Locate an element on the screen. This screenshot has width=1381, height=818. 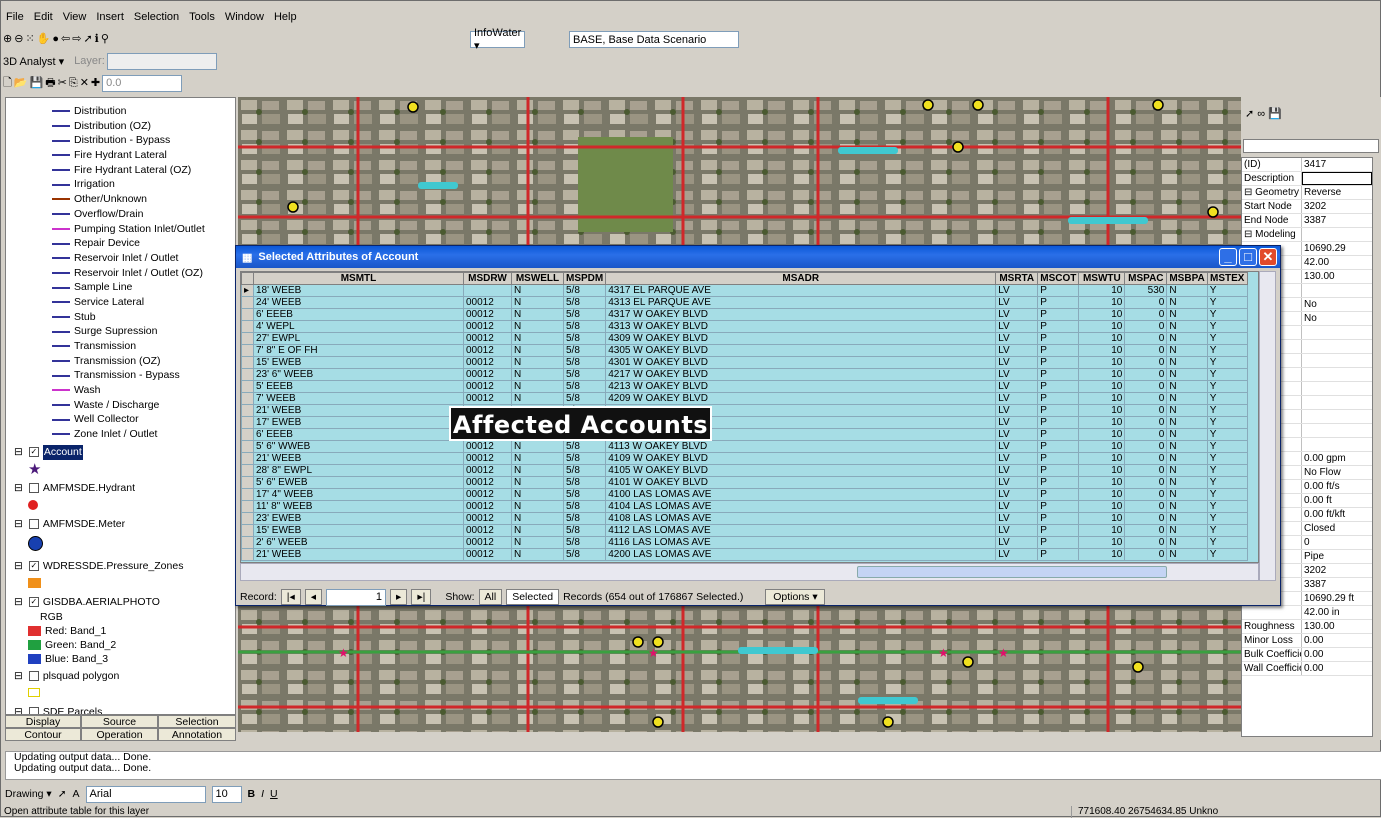
select-icon-right: ➚ is located at coordinates (1249, 114).